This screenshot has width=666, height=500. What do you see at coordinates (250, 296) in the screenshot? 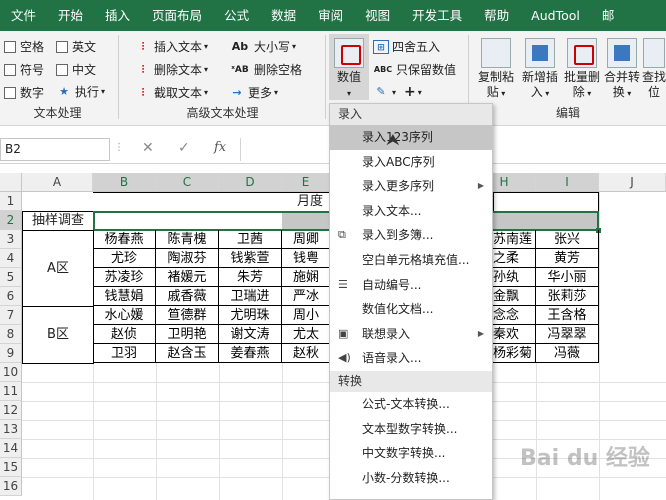
I see `name-cell: 卫瑞进` at bounding box center [250, 296].